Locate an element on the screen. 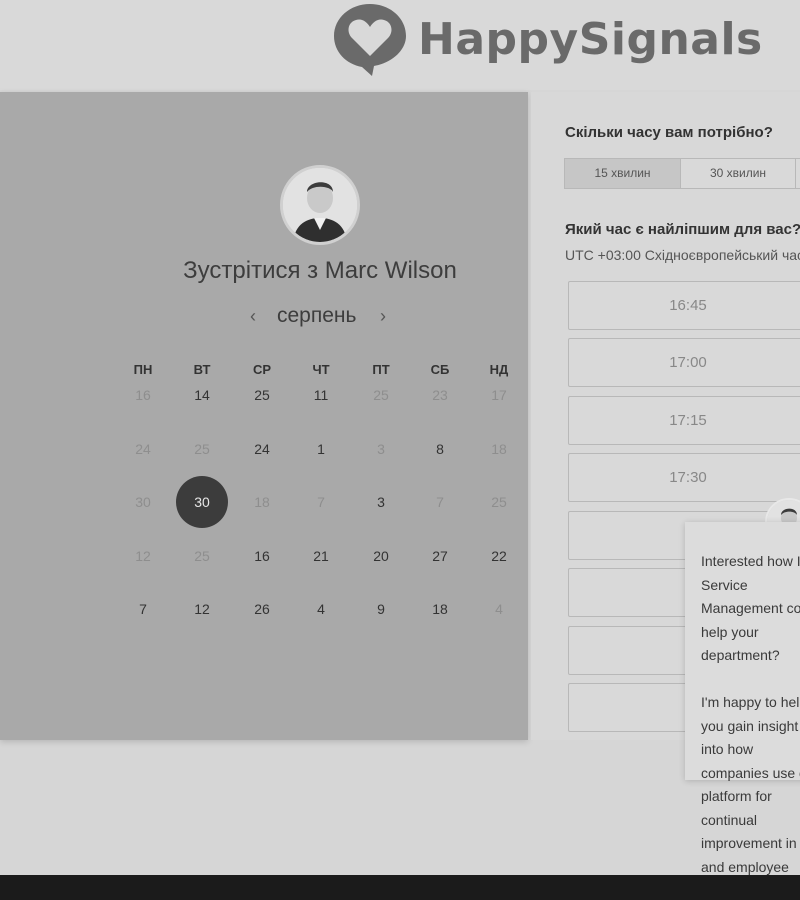 The height and width of the screenshot is (900, 800). calendar-day: 22 is located at coordinates (499, 556).